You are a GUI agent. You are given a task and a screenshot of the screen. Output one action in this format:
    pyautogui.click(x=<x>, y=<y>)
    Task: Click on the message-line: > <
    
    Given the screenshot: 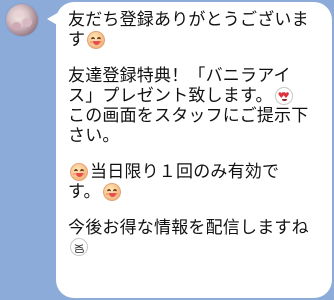 What is the action you would take?
    pyautogui.click(x=194, y=247)
    